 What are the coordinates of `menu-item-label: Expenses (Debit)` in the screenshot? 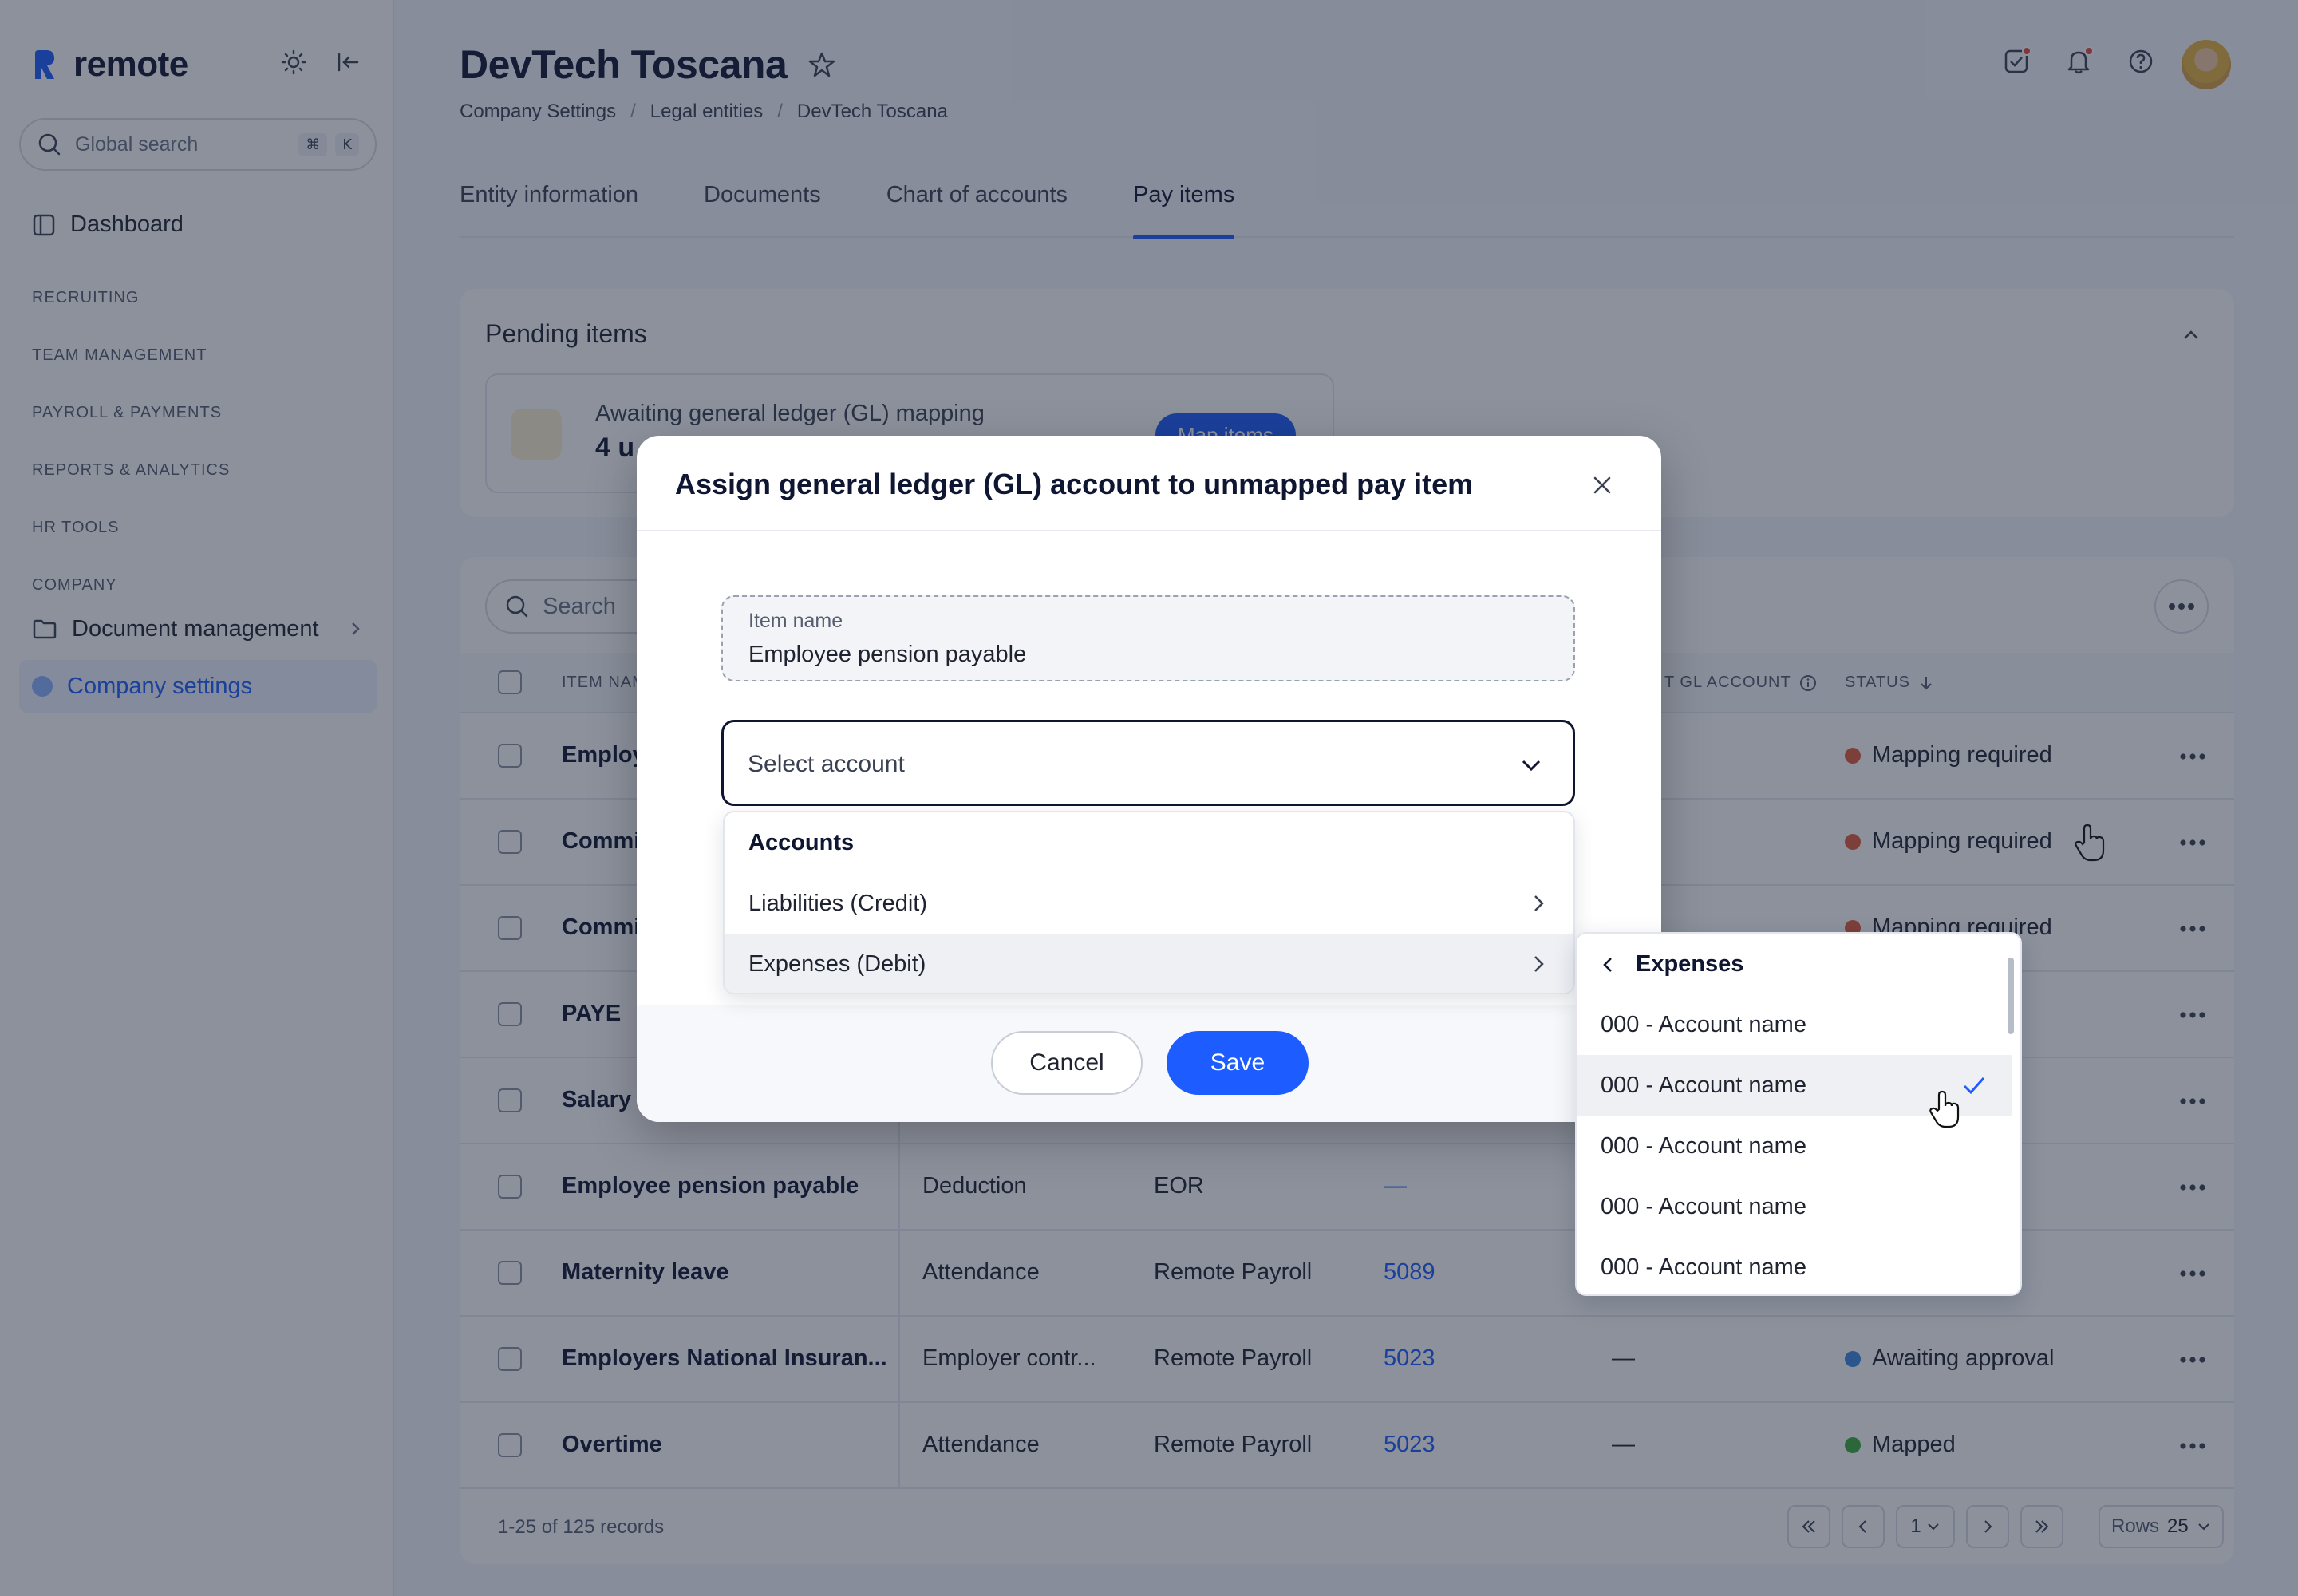 It's located at (837, 963).